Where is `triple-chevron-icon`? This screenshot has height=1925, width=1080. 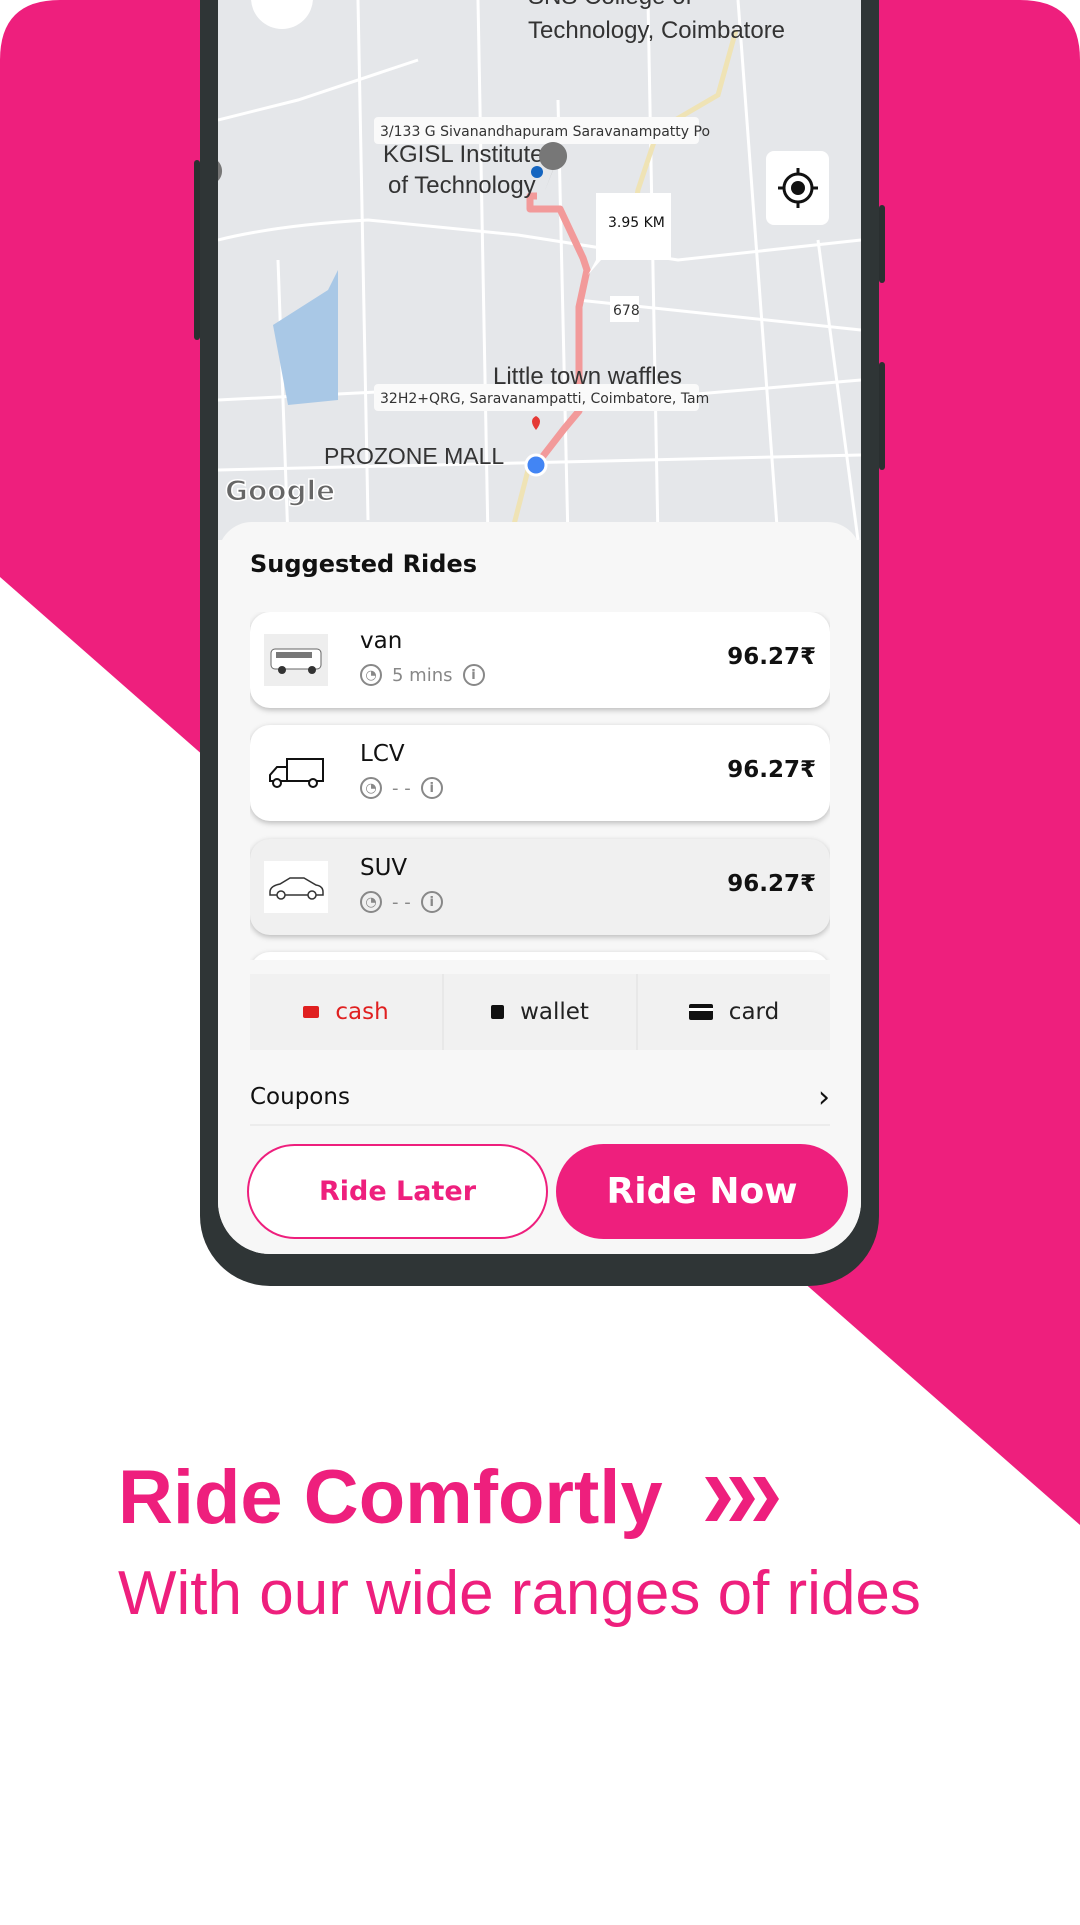
triple-chevron-icon is located at coordinates (741, 1498).